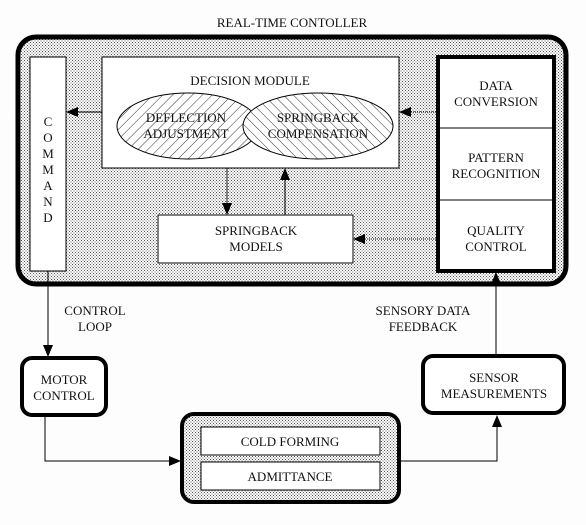 This screenshot has height=525, width=586. What do you see at coordinates (48, 185) in the screenshot?
I see `command-letter: A` at bounding box center [48, 185].